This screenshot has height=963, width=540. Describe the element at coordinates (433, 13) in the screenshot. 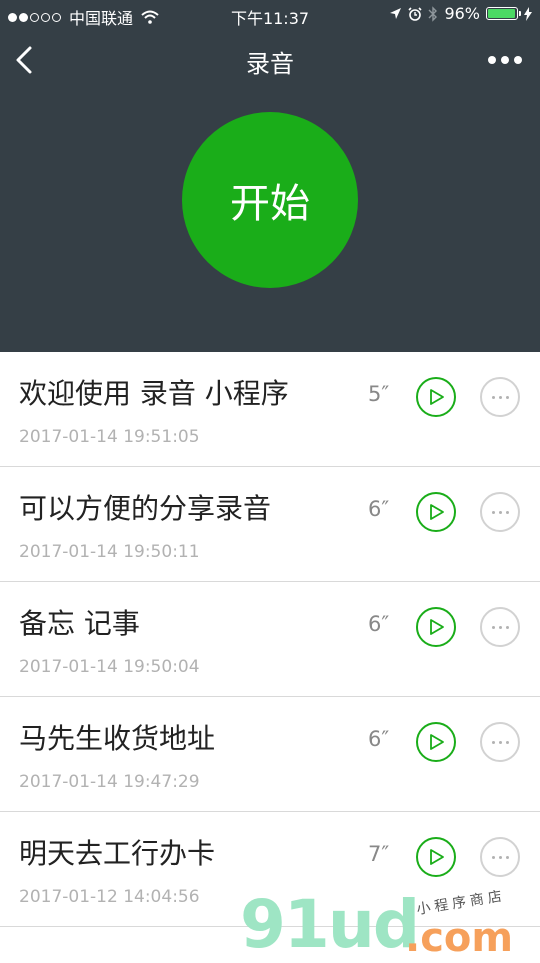

I see `bluetooth-icon` at that location.